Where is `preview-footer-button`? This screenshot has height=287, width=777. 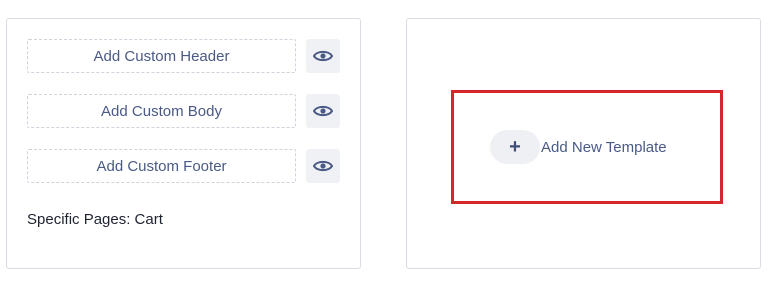
preview-footer-button is located at coordinates (323, 166).